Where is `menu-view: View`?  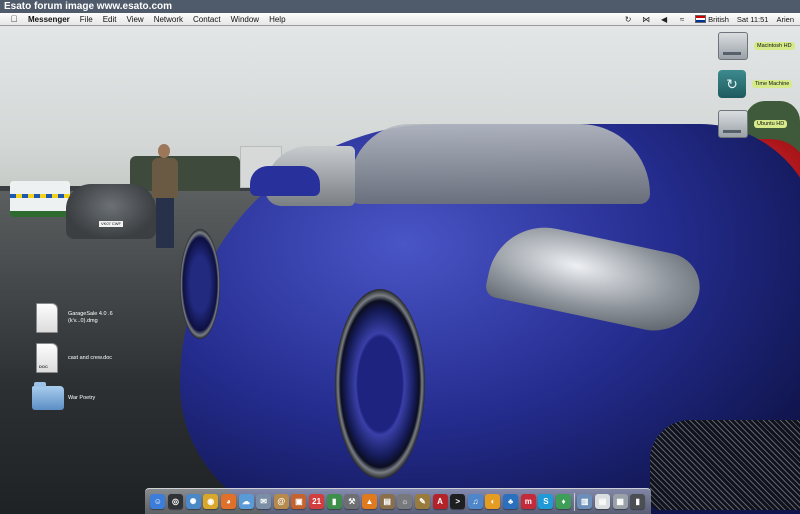
menu-view: View is located at coordinates (134, 19).